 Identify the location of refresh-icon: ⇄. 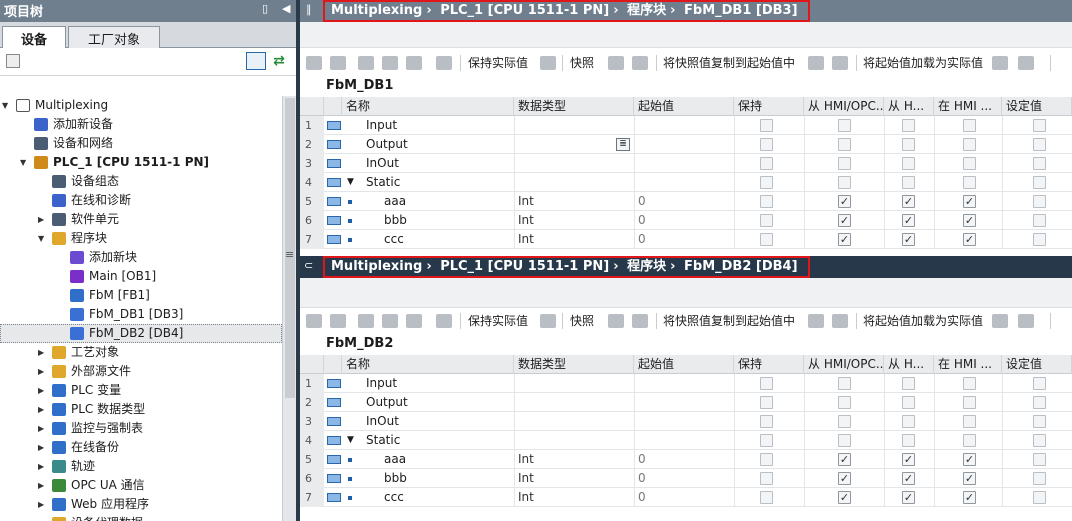
(279, 61).